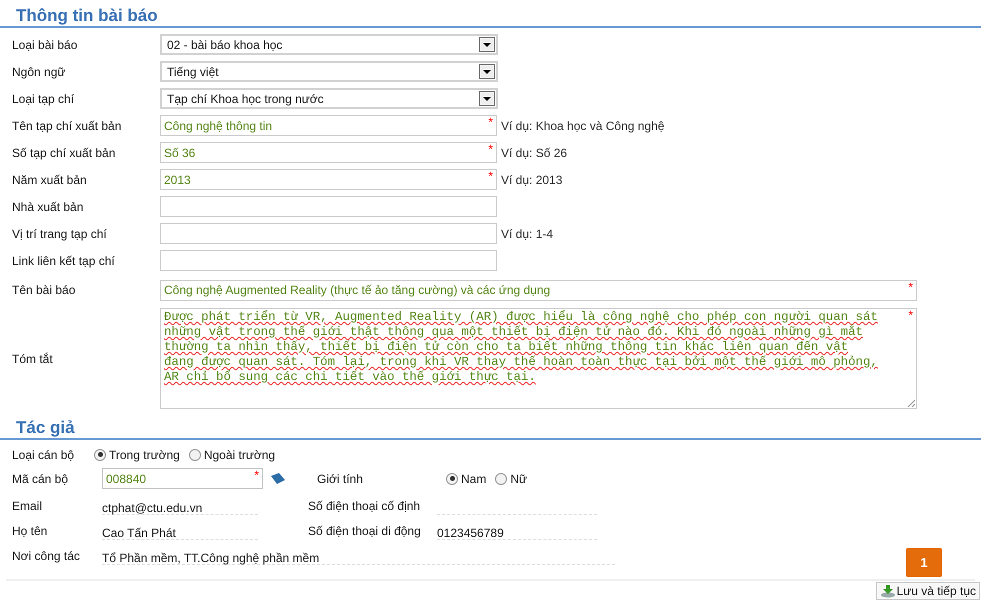 The height and width of the screenshot is (603, 981). What do you see at coordinates (328, 179) in the screenshot?
I see `text-field: 2013 *` at bounding box center [328, 179].